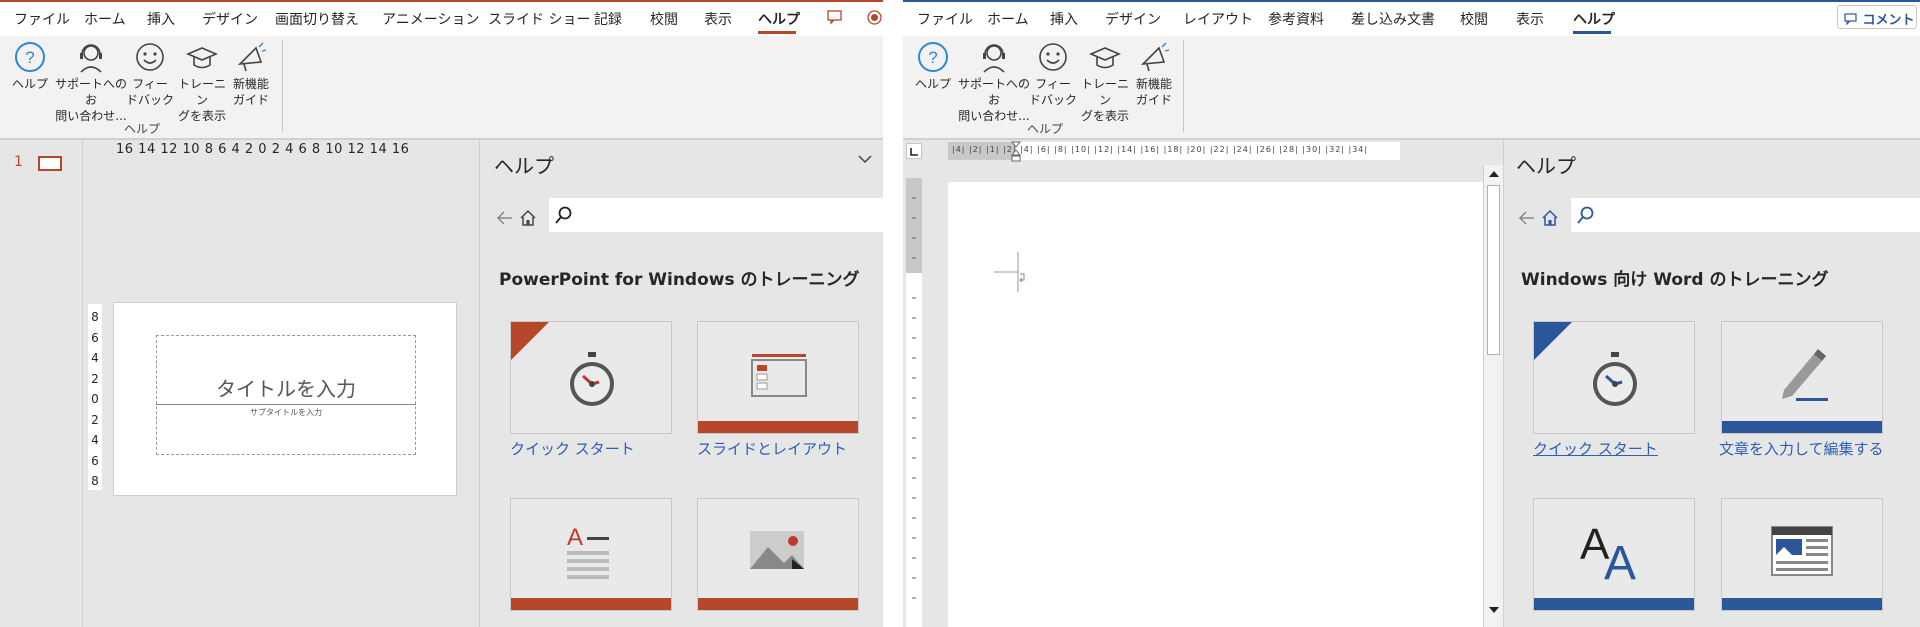 This screenshot has width=1920, height=627. I want to click on scroll-down-arrow-icon, so click(1494, 610).